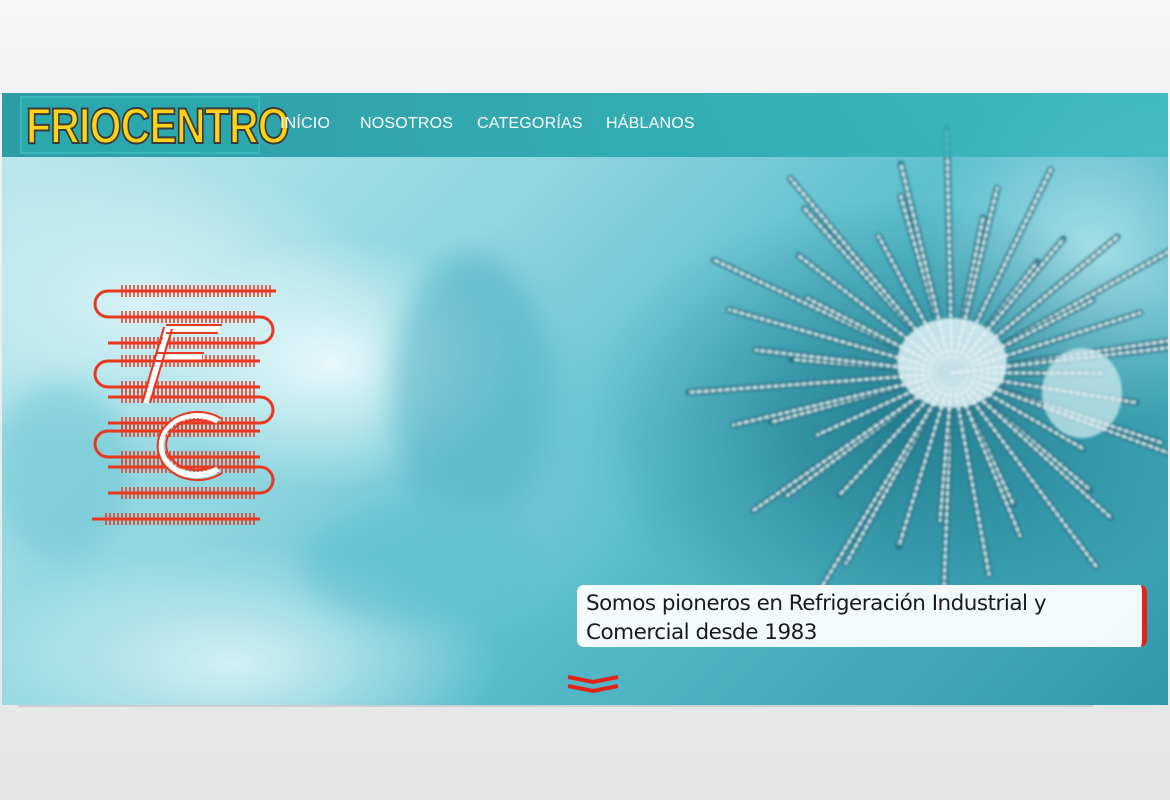 The height and width of the screenshot is (800, 1170). I want to click on nav-item-hablanos: HÁBLANOS, so click(650, 124).